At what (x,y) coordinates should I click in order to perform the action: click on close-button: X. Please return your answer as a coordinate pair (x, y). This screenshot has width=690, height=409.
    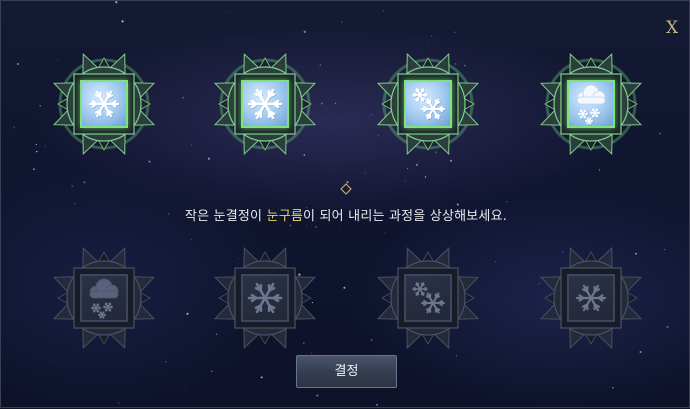
    Looking at the image, I should click on (672, 28).